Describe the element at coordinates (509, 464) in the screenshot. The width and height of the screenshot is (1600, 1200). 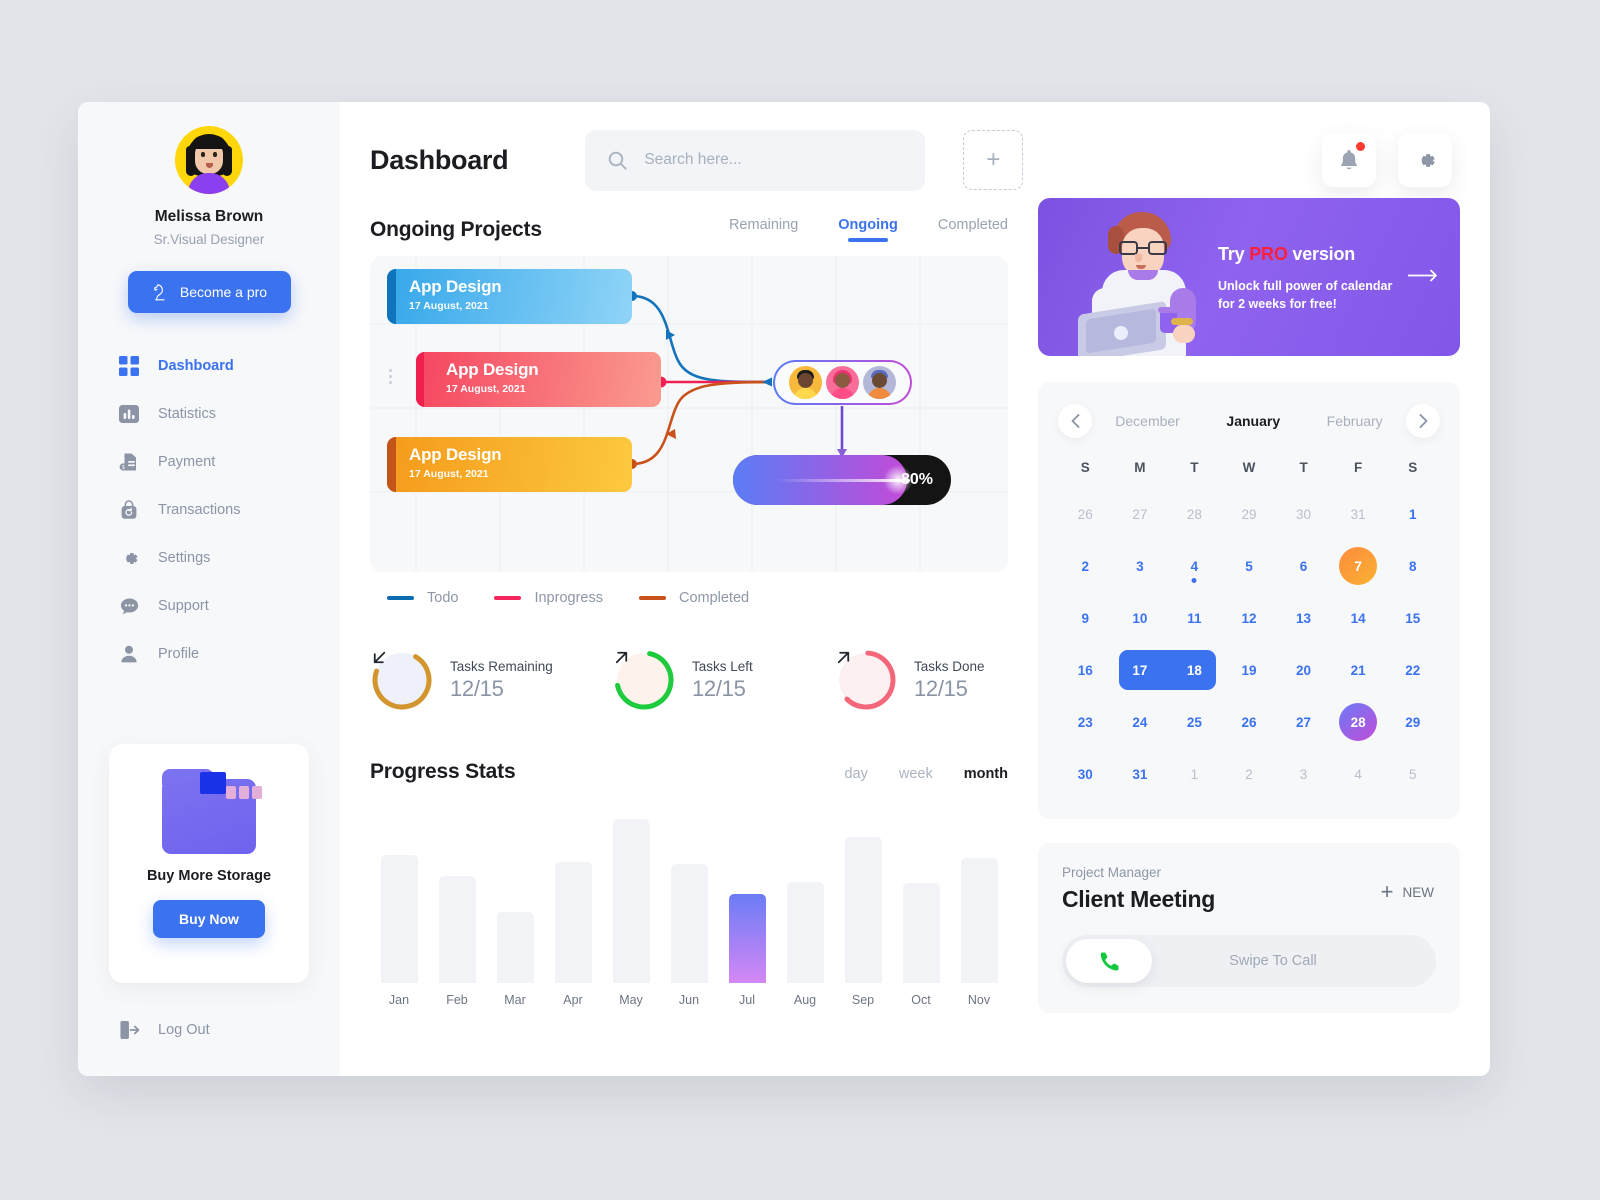
I see `project-card-completed: App Design 17 August, 2021` at that location.